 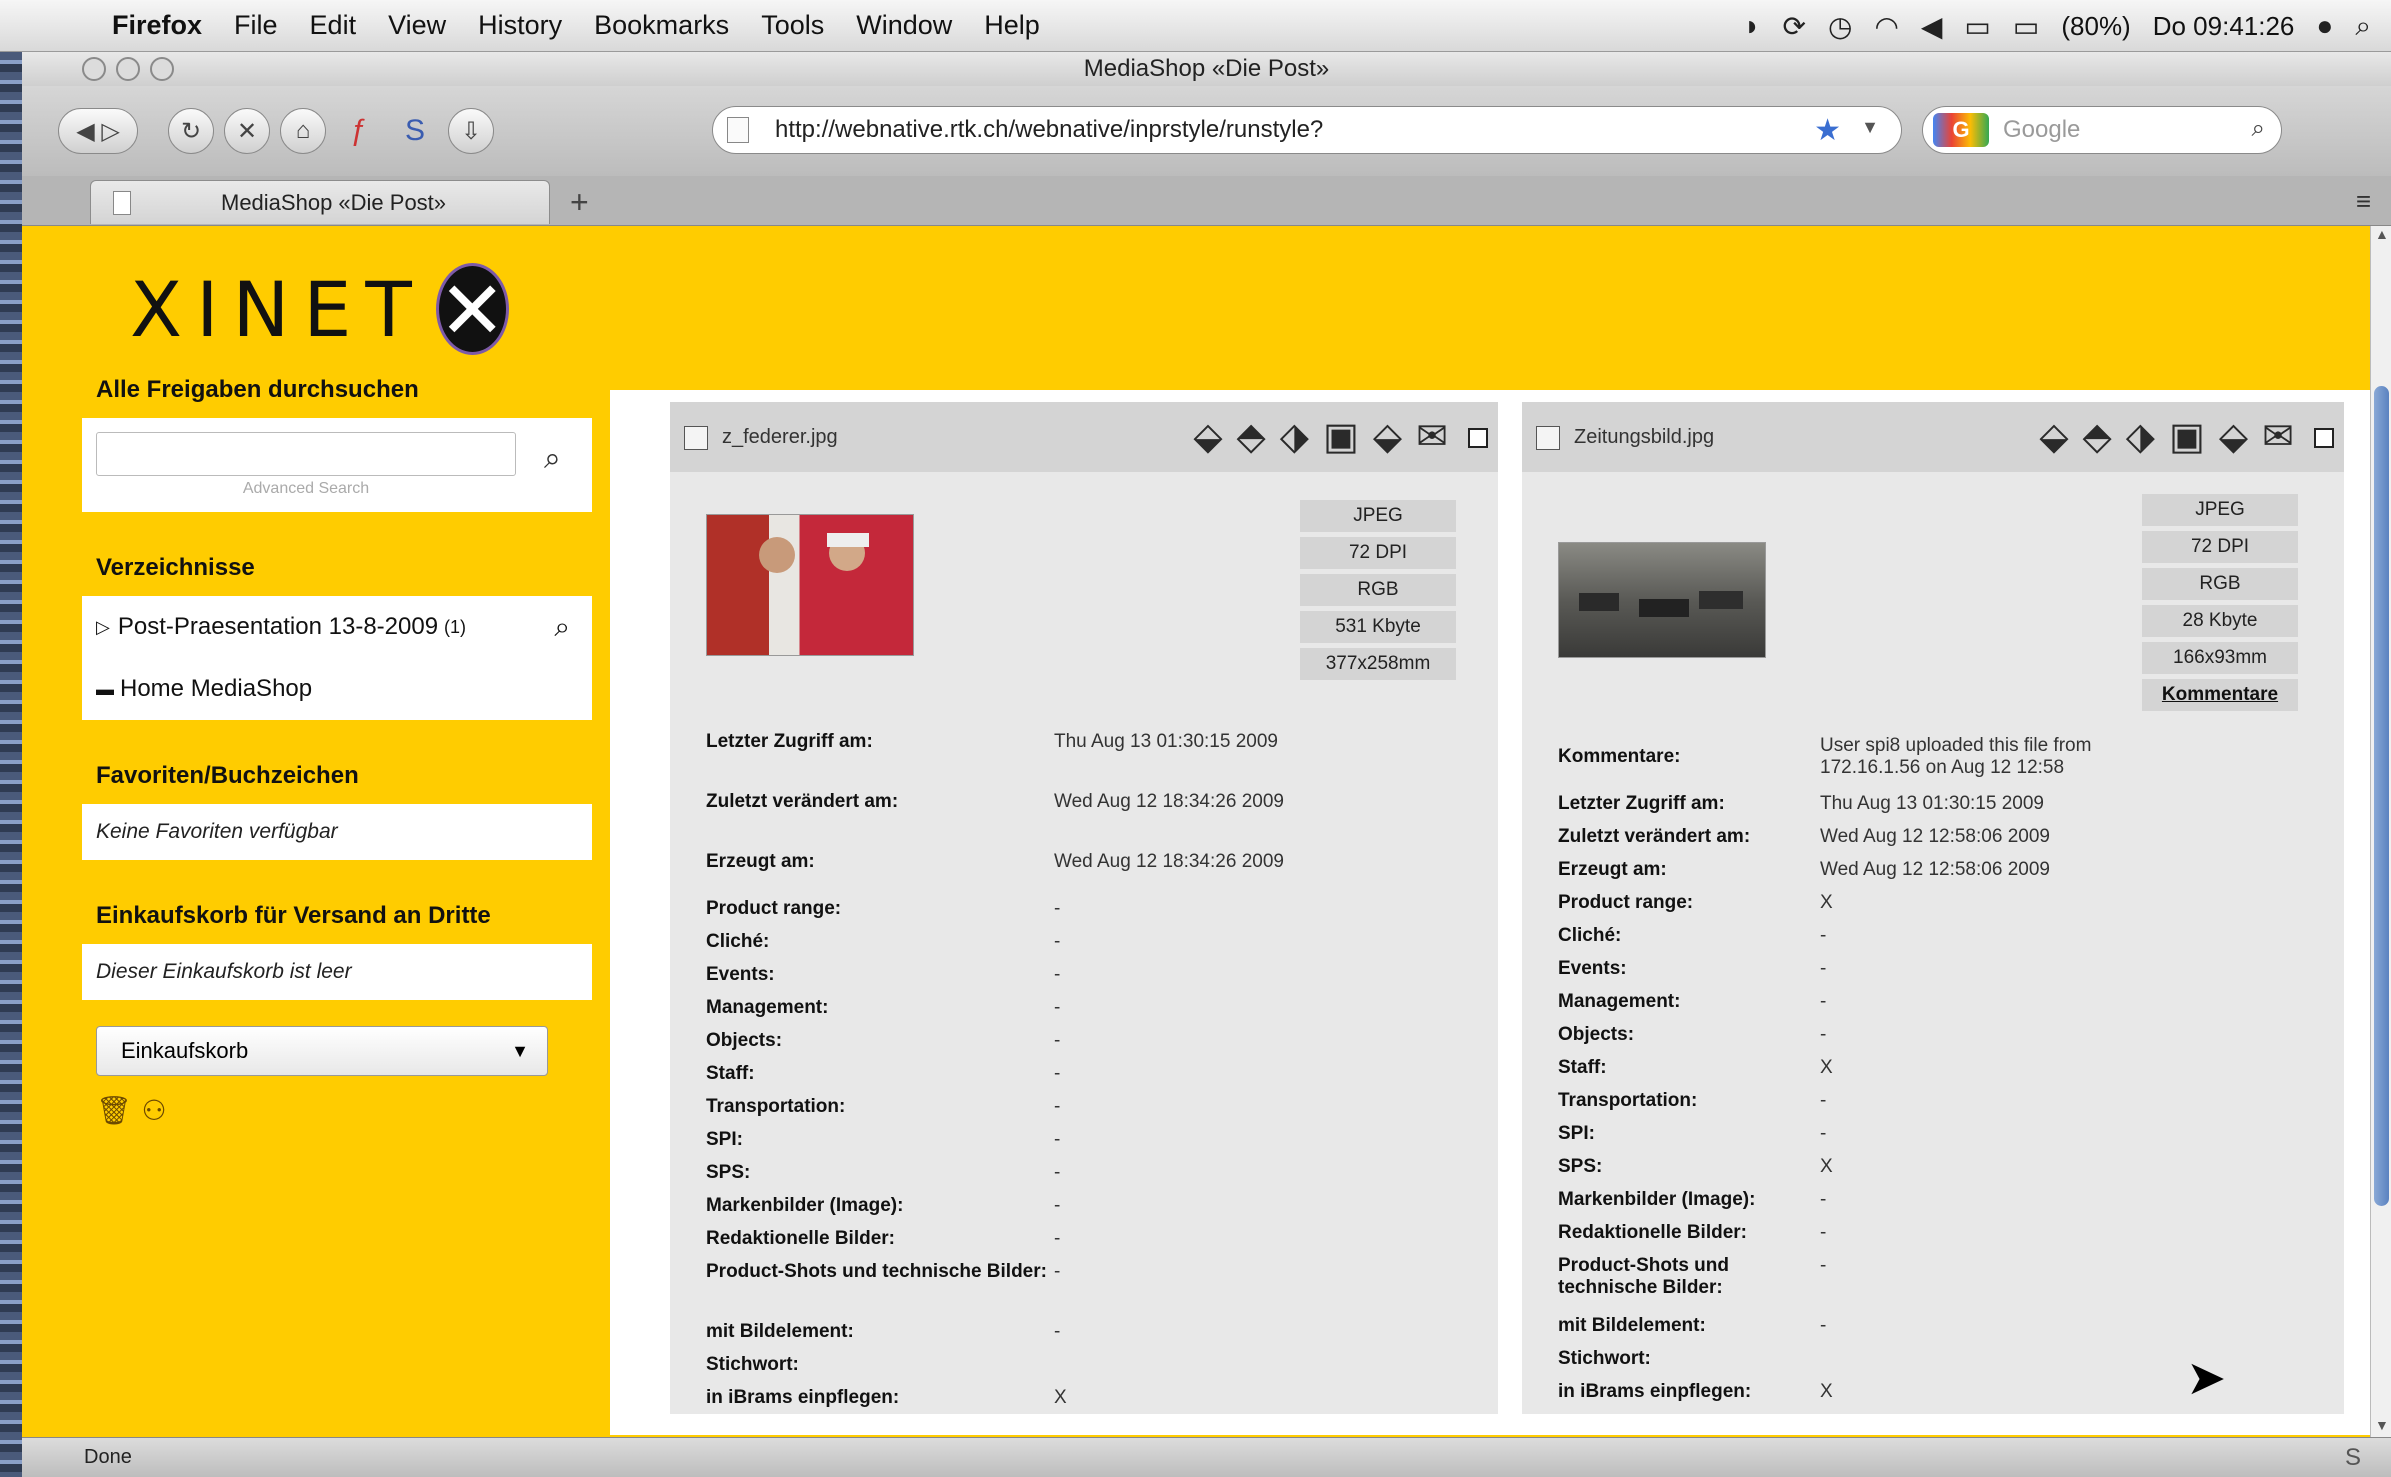 What do you see at coordinates (191, 131) in the screenshot?
I see `reload-icon: ↻` at bounding box center [191, 131].